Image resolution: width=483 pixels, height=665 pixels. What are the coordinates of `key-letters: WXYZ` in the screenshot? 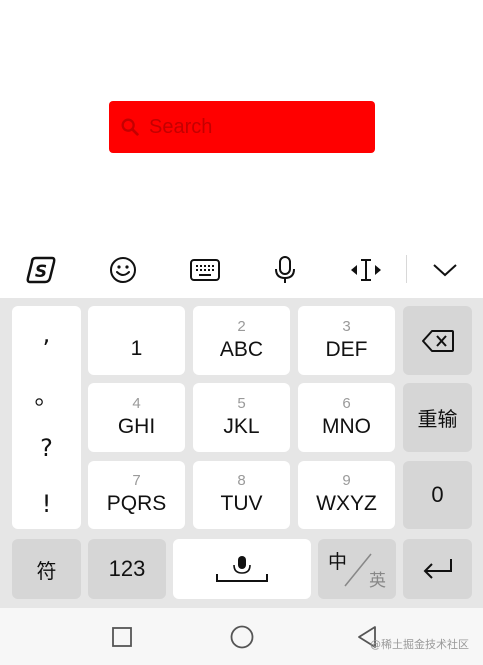 It's located at (346, 503).